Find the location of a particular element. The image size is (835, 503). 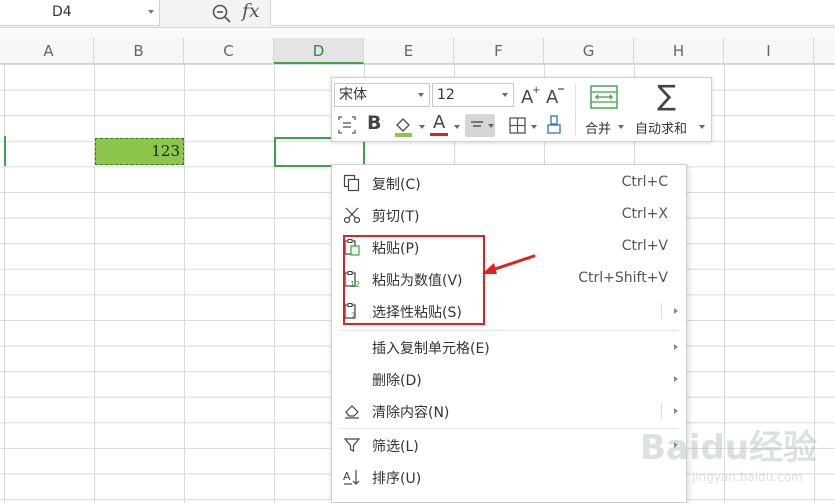

copy-icon is located at coordinates (351, 183).